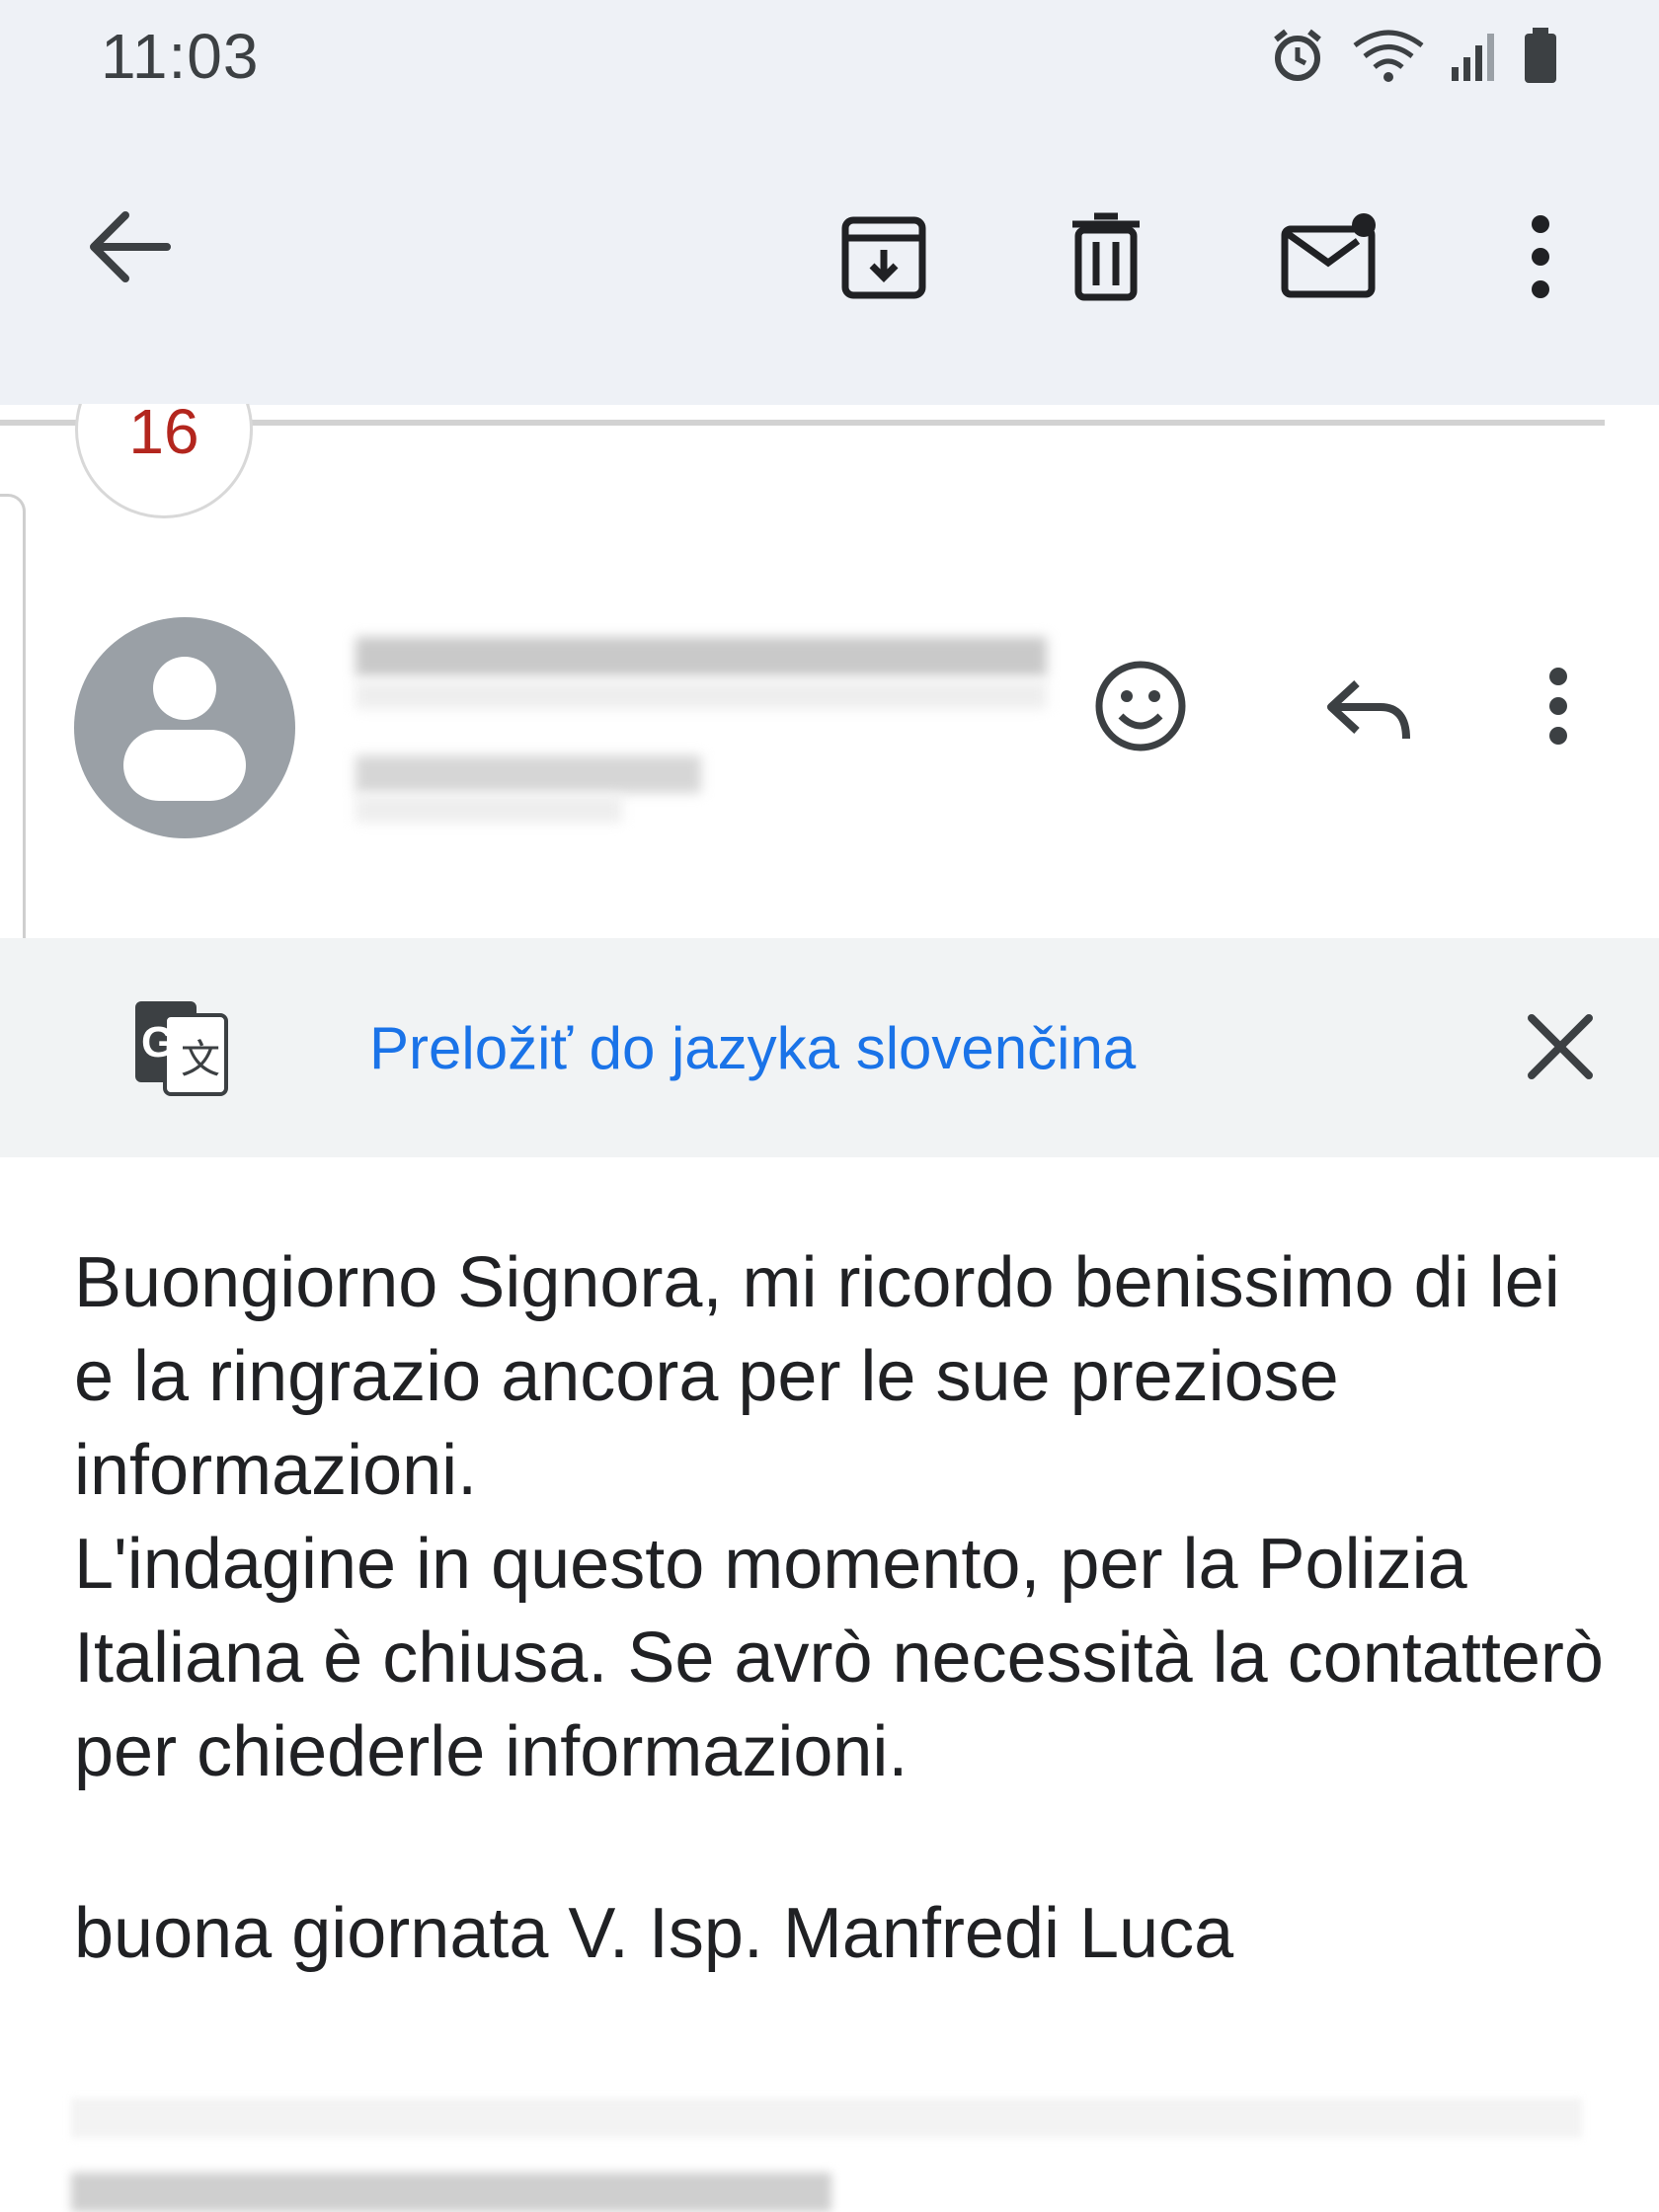 This screenshot has height=2212, width=1659. I want to click on status-icons, so click(1414, 58).